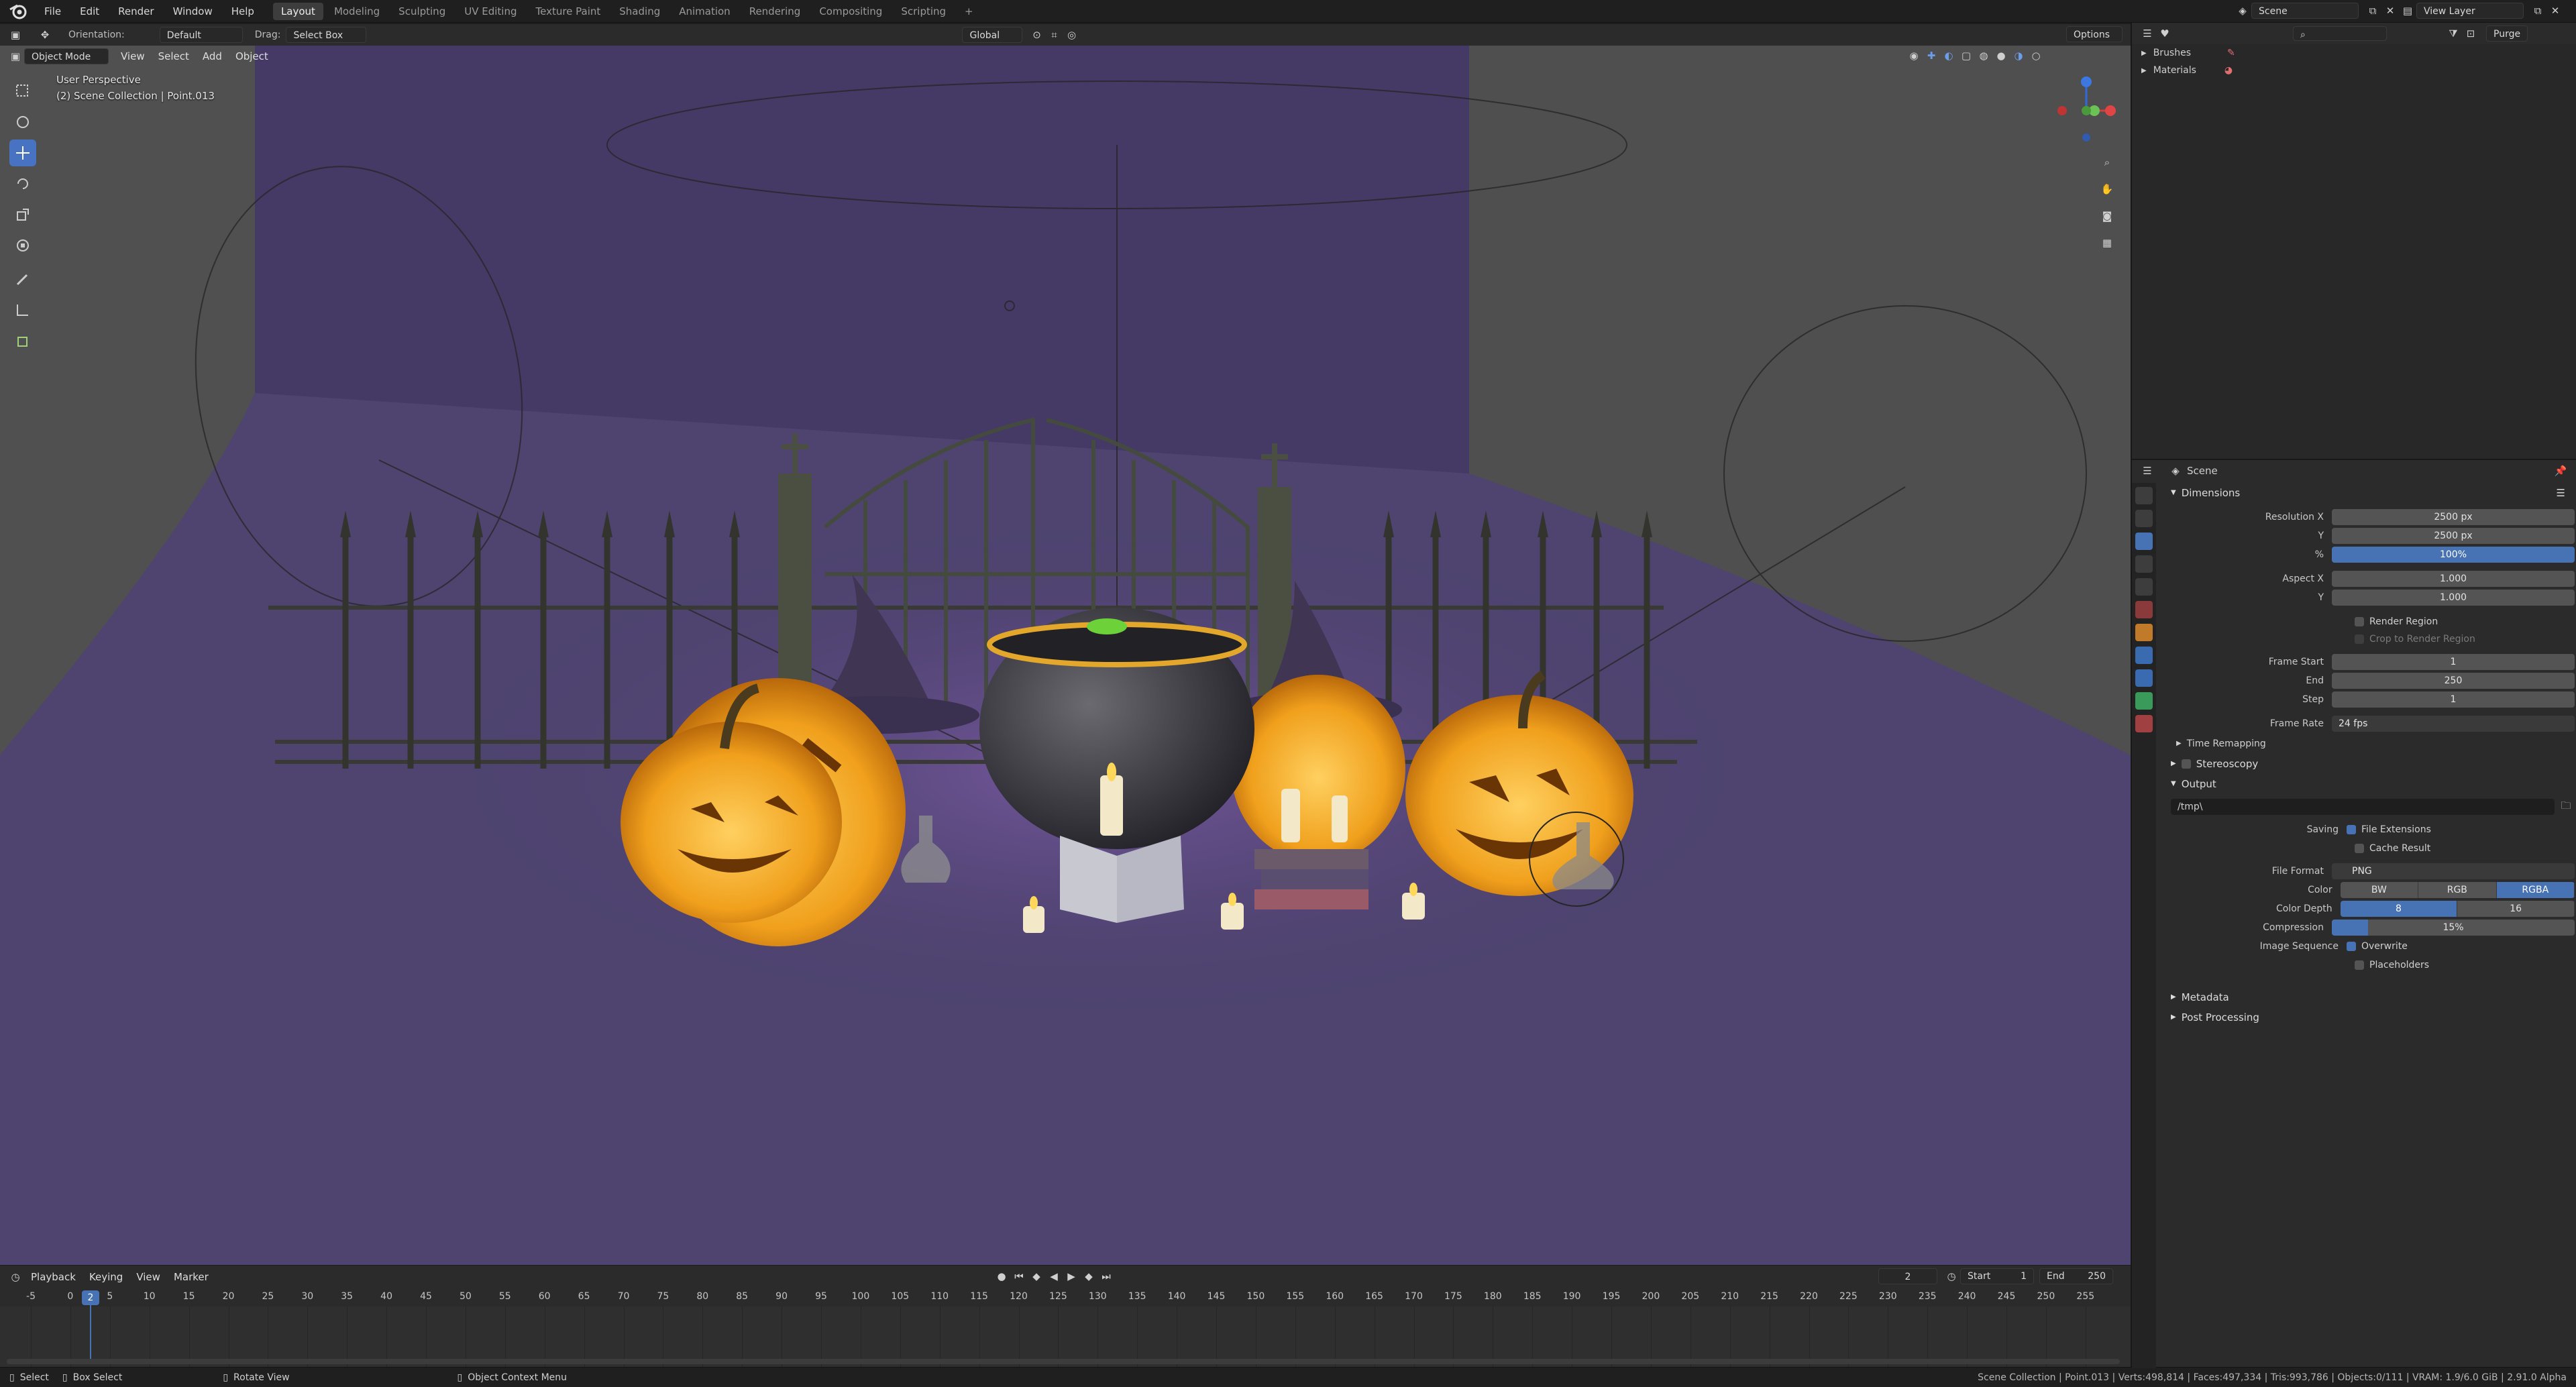  I want to click on delete-scene-icon: ✕, so click(2390, 11).